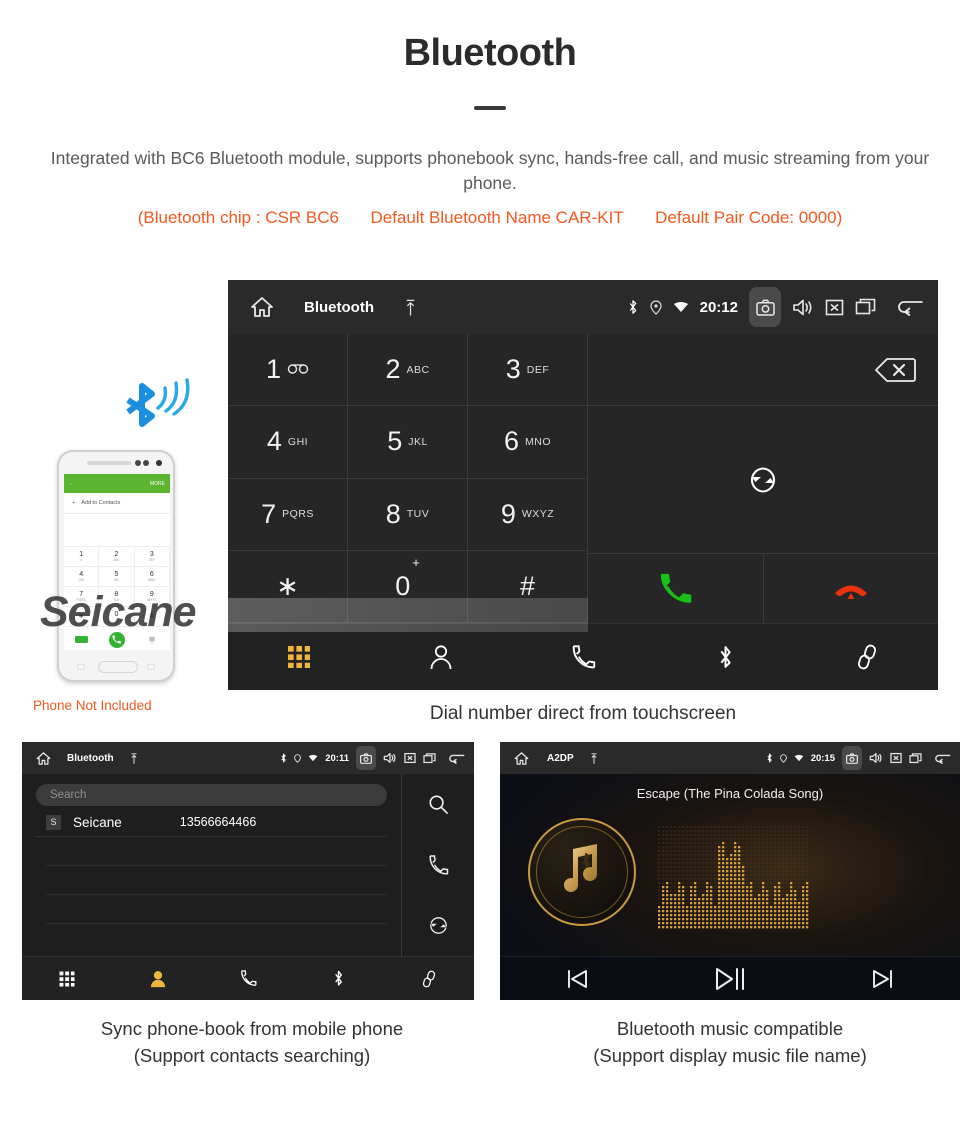  I want to click on play-pause-button, so click(729, 979).